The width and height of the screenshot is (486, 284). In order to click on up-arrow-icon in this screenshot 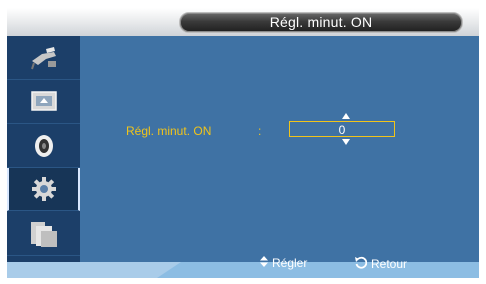, I will do `click(346, 116)`.